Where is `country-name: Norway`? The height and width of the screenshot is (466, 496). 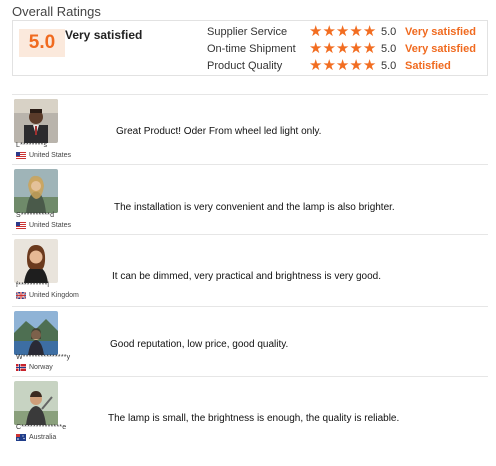
country-name: Norway is located at coordinates (41, 367).